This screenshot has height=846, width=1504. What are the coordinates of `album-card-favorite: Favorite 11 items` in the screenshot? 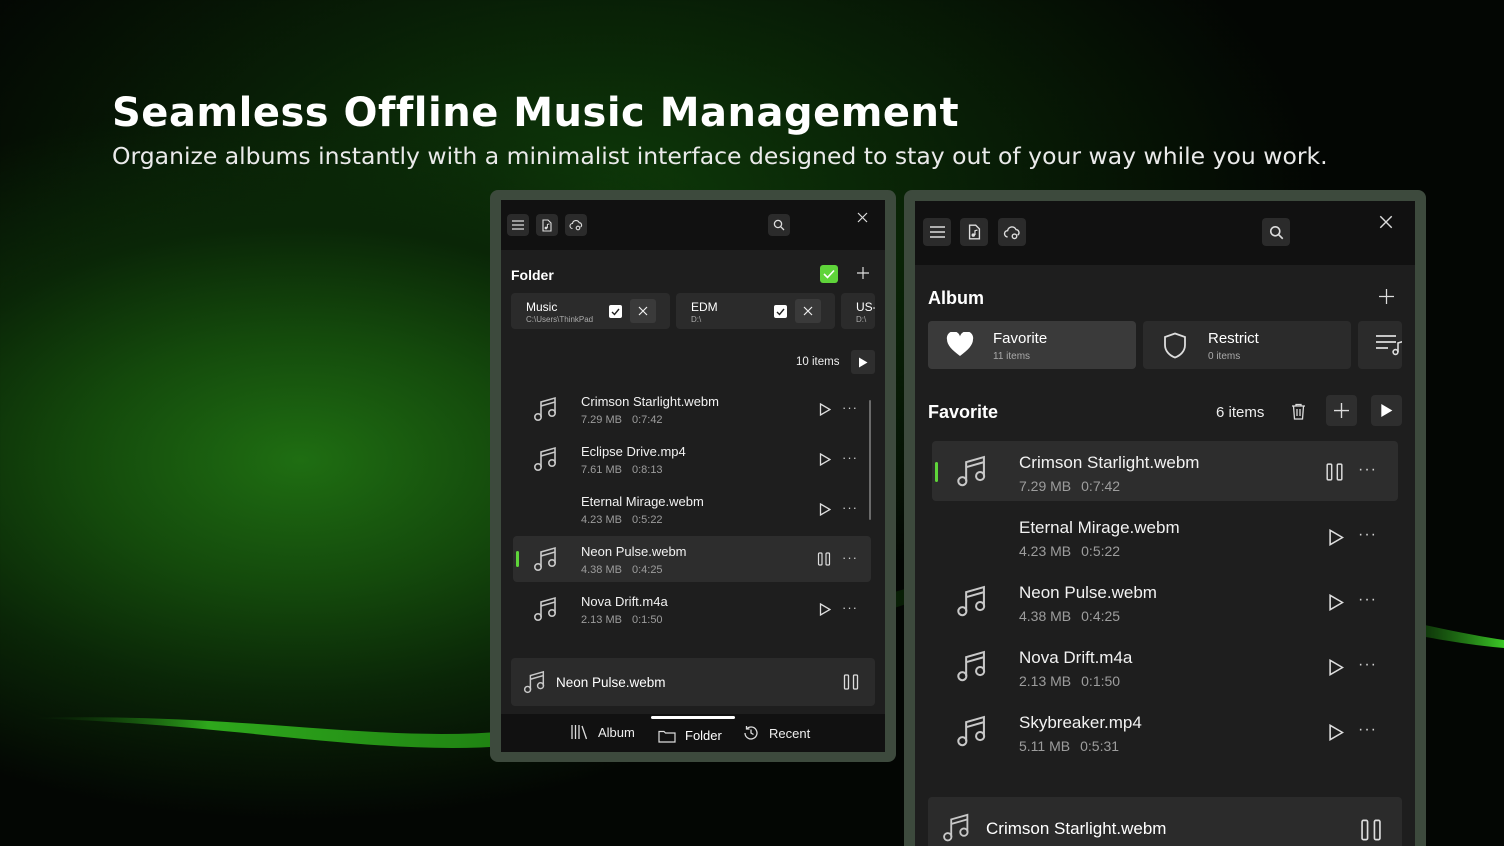 It's located at (1032, 345).